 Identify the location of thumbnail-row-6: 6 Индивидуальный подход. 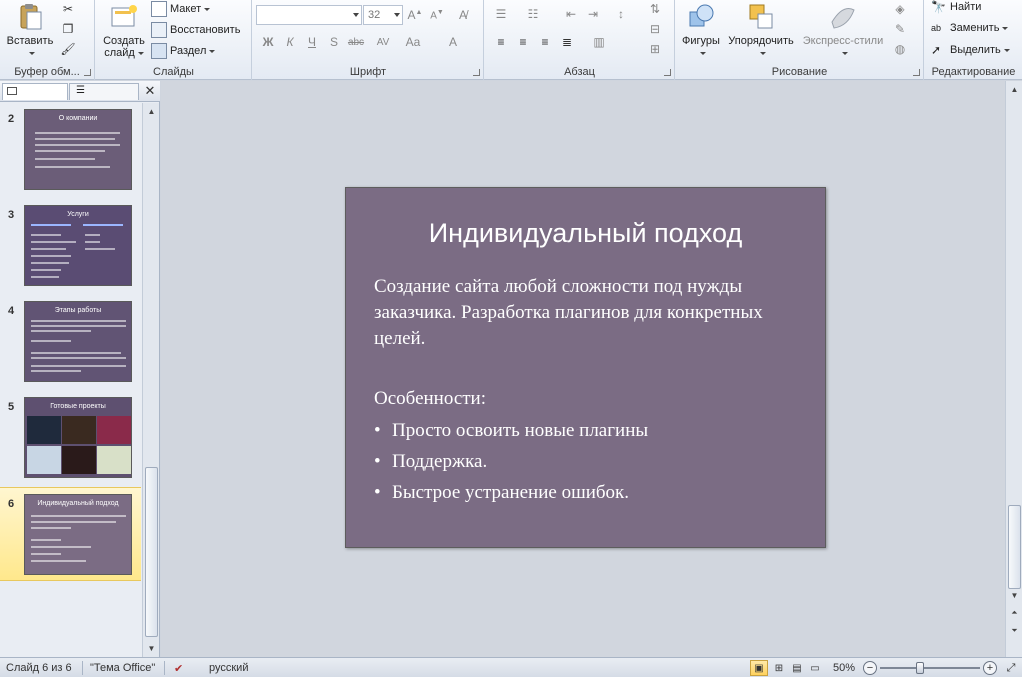
(70, 534).